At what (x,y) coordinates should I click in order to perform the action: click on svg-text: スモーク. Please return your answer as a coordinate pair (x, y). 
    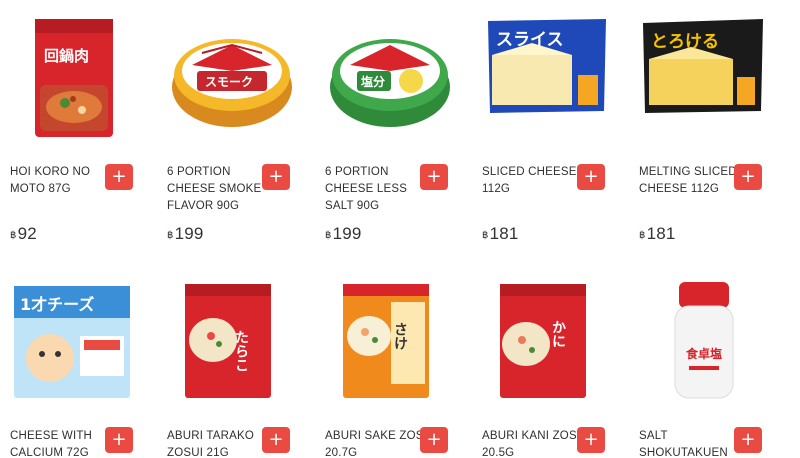
    Looking at the image, I should click on (229, 82).